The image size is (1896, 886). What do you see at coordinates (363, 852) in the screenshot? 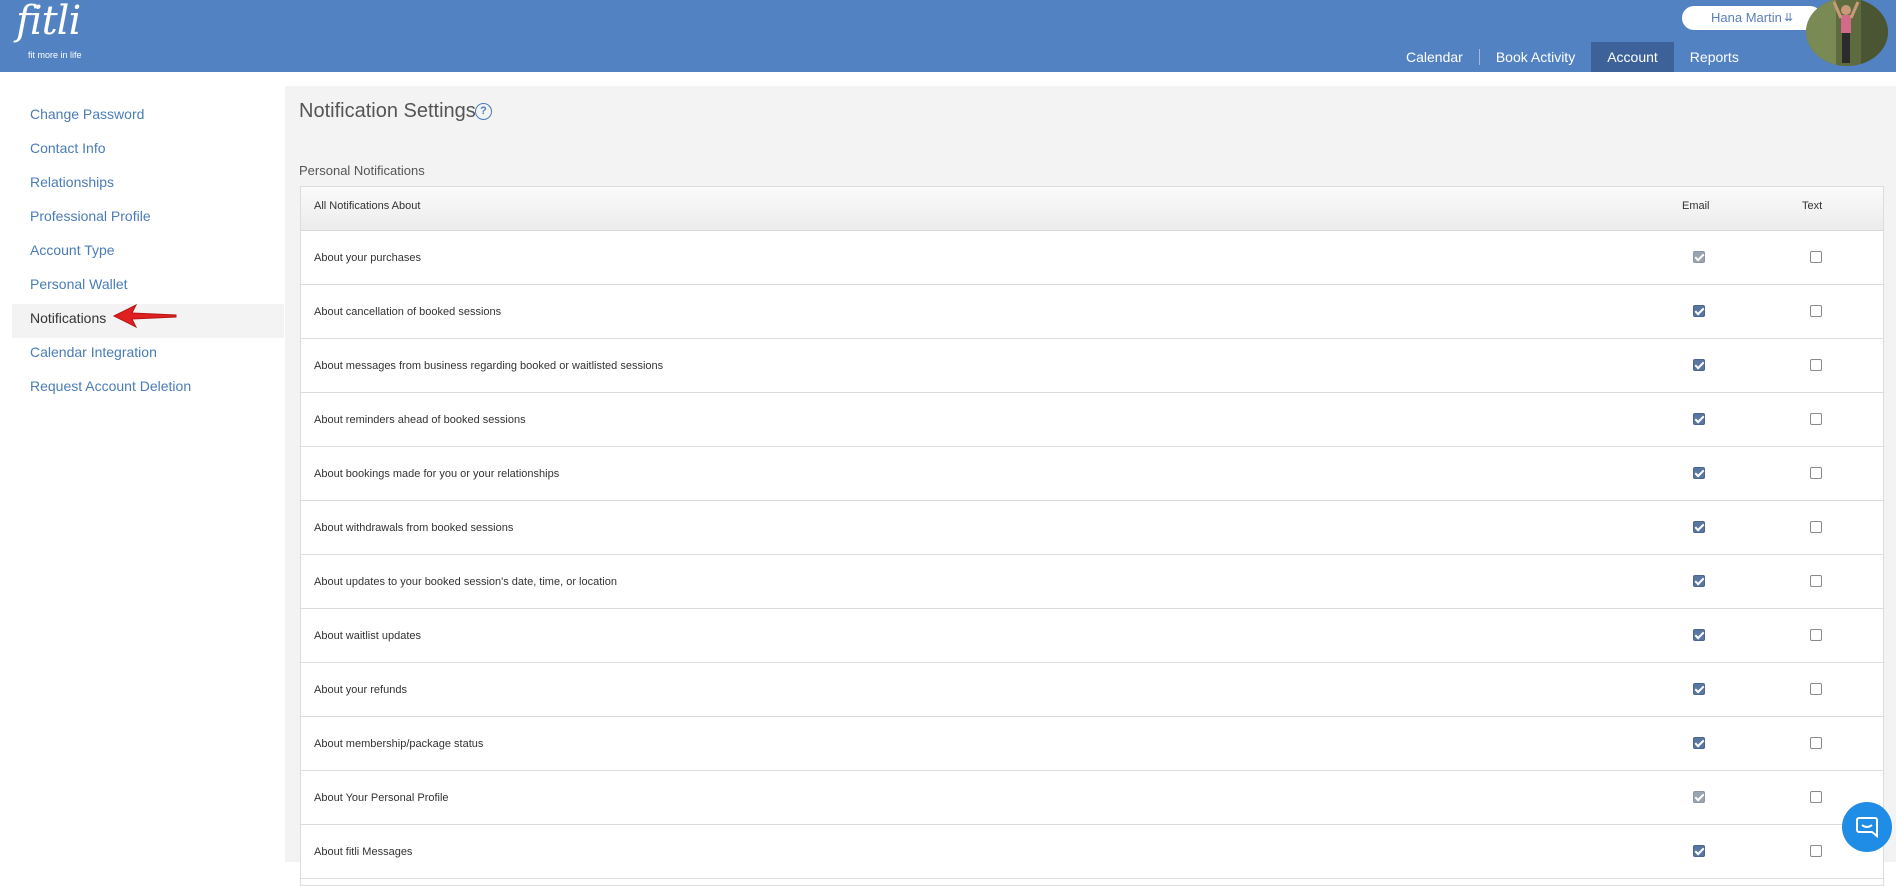
I see `notification-label: About fitli Messages` at bounding box center [363, 852].